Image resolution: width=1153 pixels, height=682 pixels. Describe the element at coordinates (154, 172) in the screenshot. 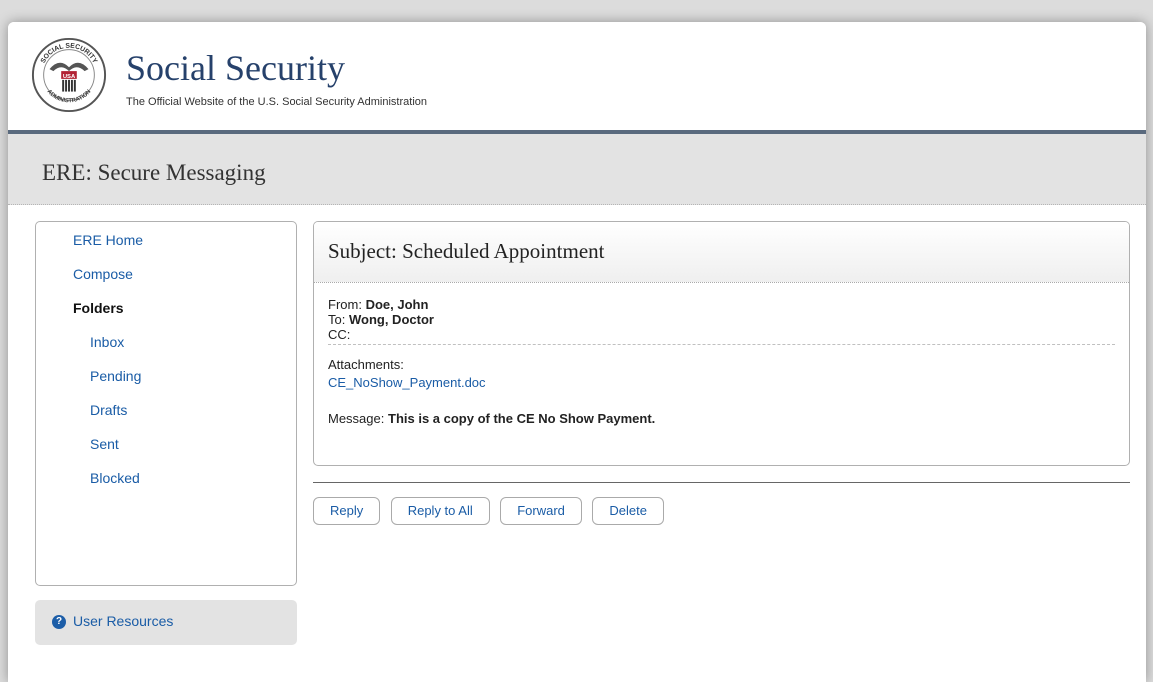

I see `page-title: ERE: Secure Messaging` at that location.